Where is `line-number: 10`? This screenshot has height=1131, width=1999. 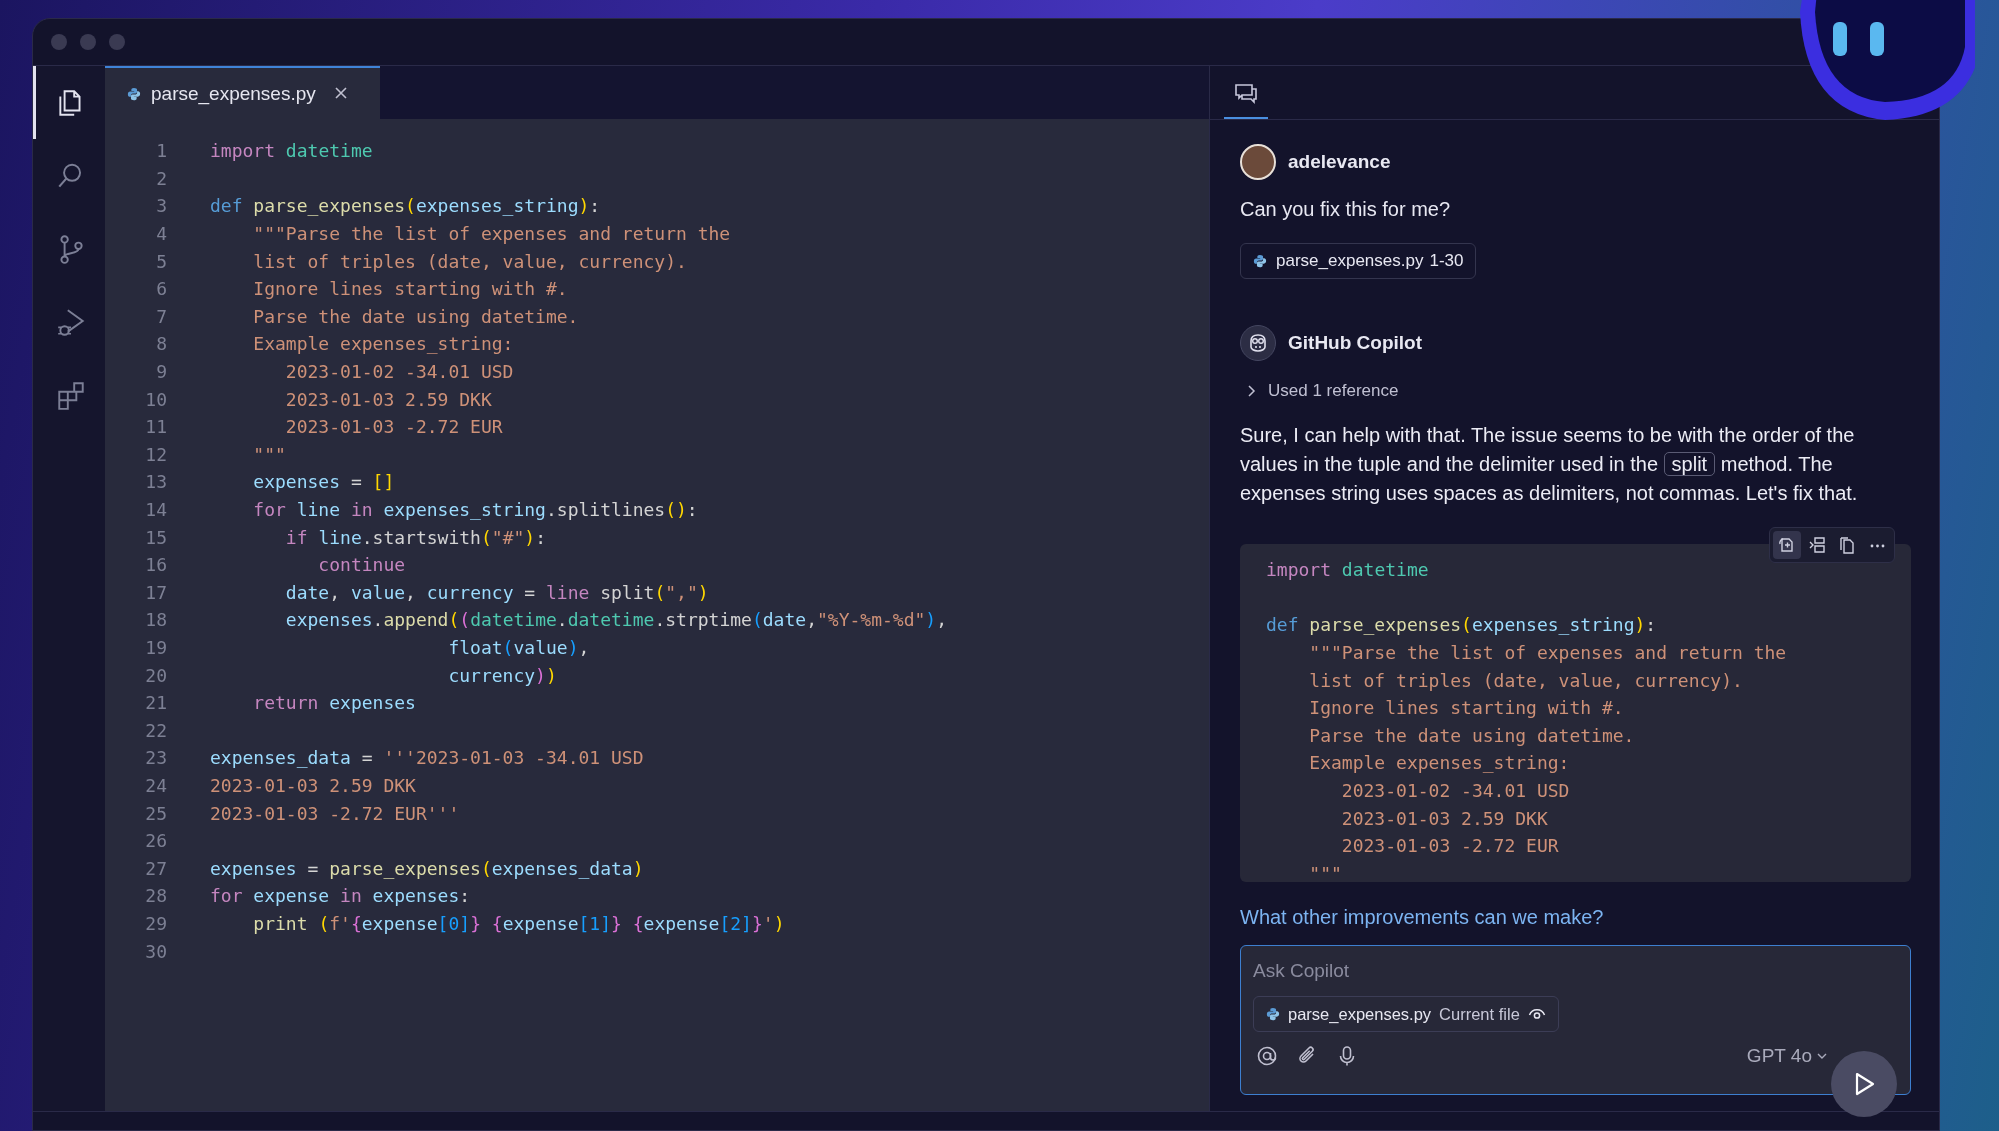
line-number: 10 is located at coordinates (155, 399).